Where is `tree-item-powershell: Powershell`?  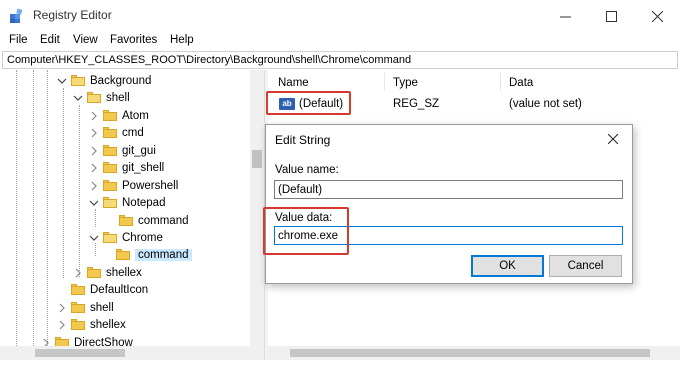 tree-item-powershell: Powershell is located at coordinates (133, 185).